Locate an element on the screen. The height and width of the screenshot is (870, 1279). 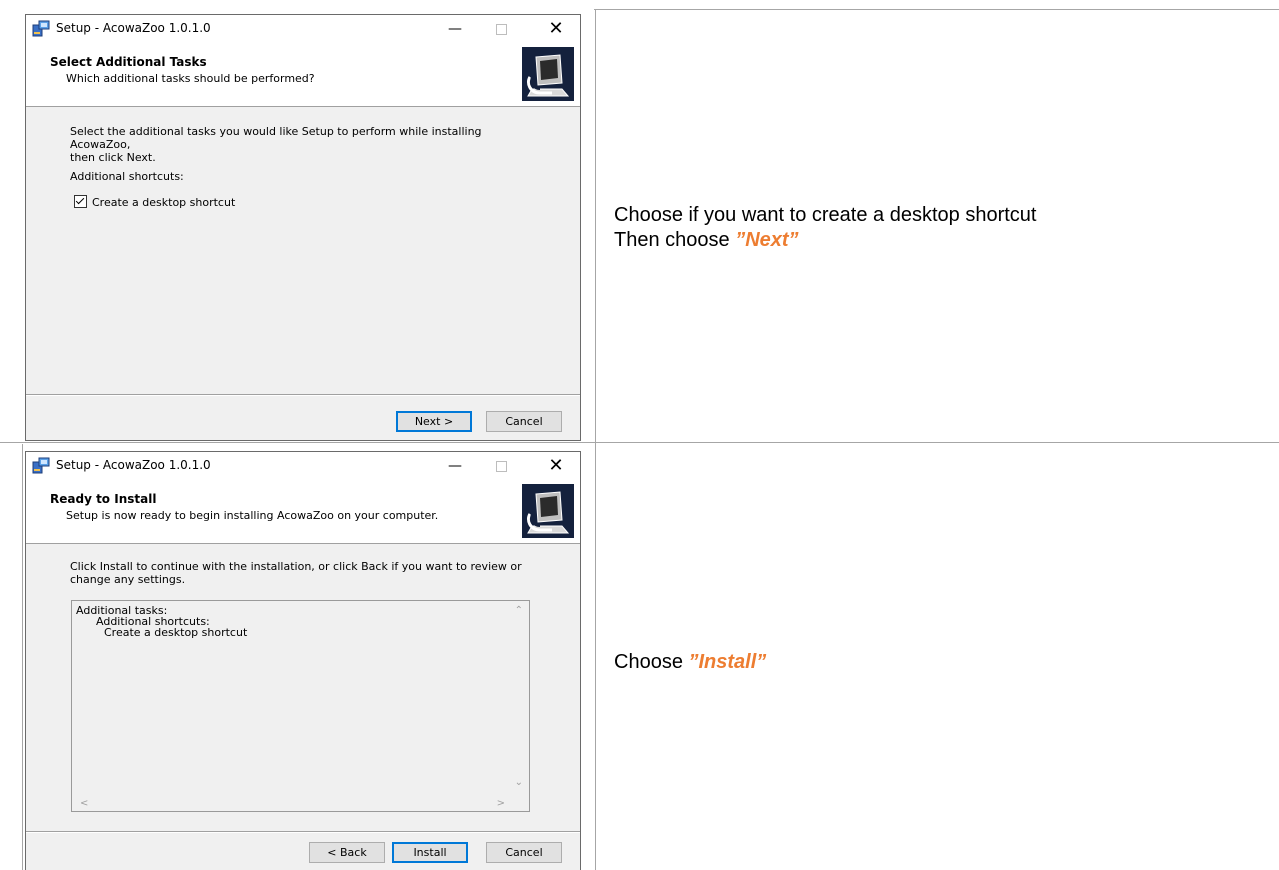
instructions-line-2: then click Next. is located at coordinates (113, 157).